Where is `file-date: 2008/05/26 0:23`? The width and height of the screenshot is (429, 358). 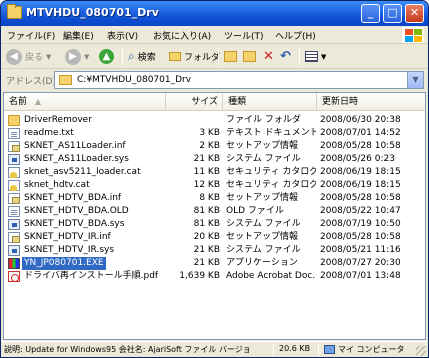
file-date: 2008/05/26 0:23 is located at coordinates (357, 159).